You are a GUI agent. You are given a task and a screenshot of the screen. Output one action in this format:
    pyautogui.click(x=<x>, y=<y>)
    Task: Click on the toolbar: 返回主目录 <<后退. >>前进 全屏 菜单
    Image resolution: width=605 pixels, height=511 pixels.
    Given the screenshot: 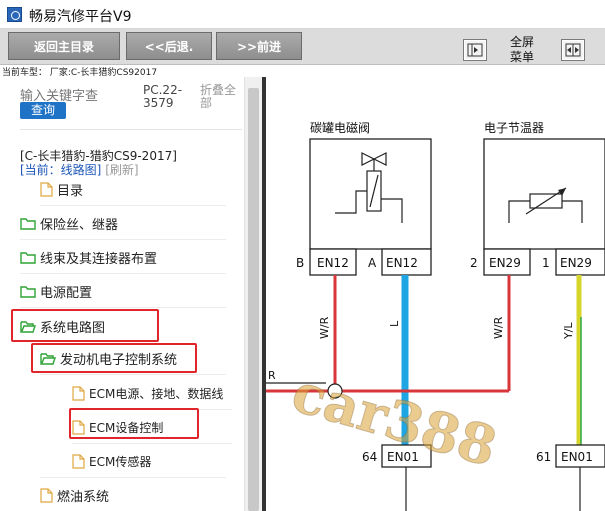 What is the action you would take?
    pyautogui.click(x=302, y=47)
    